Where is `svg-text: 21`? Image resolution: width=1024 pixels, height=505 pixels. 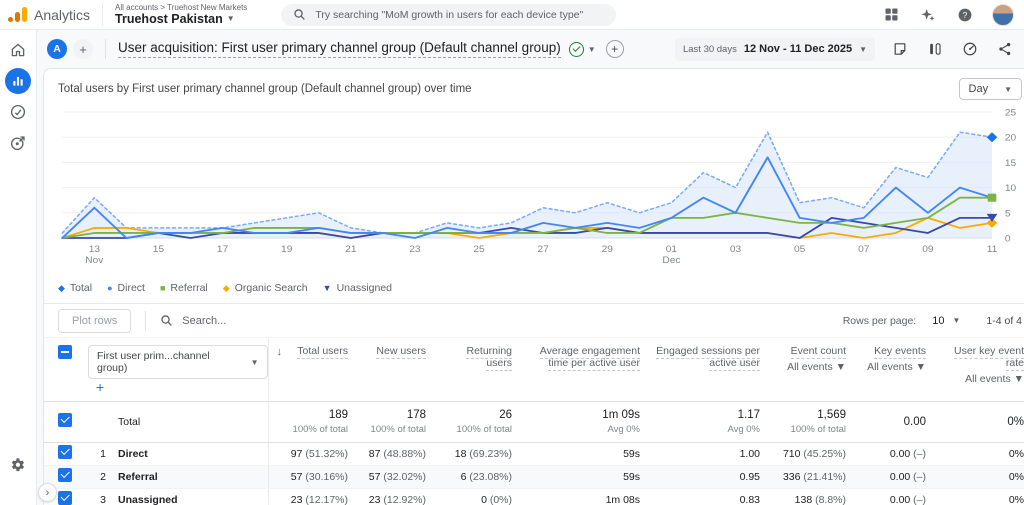 svg-text: 21 is located at coordinates (350, 249).